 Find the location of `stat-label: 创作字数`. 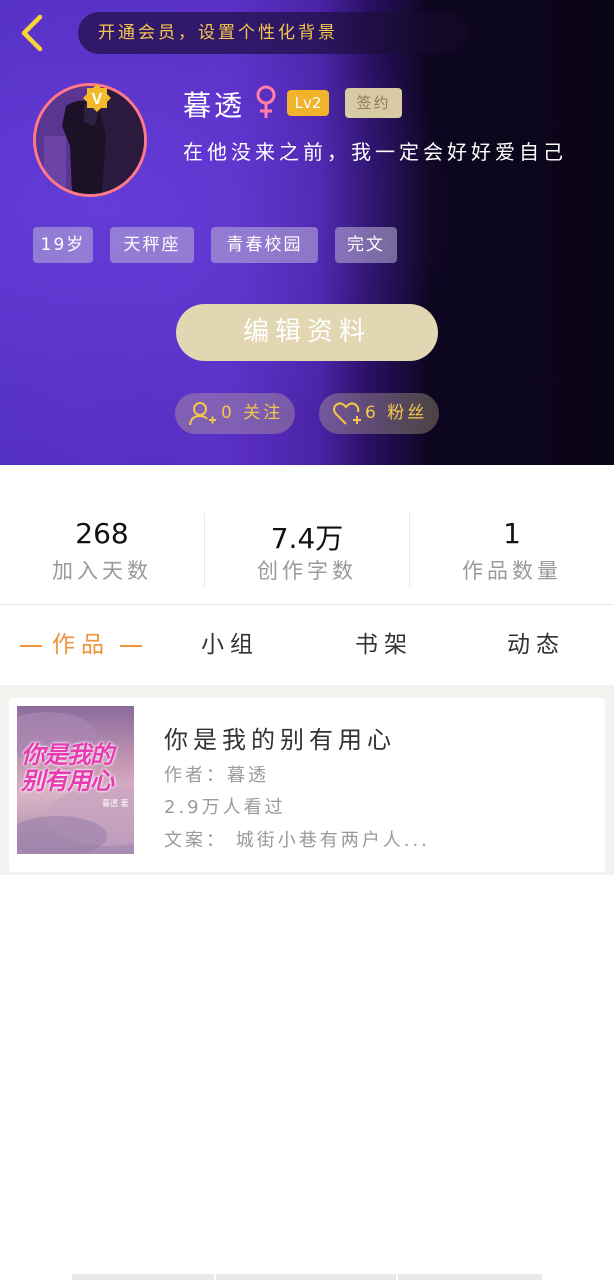

stat-label: 创作字数 is located at coordinates (307, 571).